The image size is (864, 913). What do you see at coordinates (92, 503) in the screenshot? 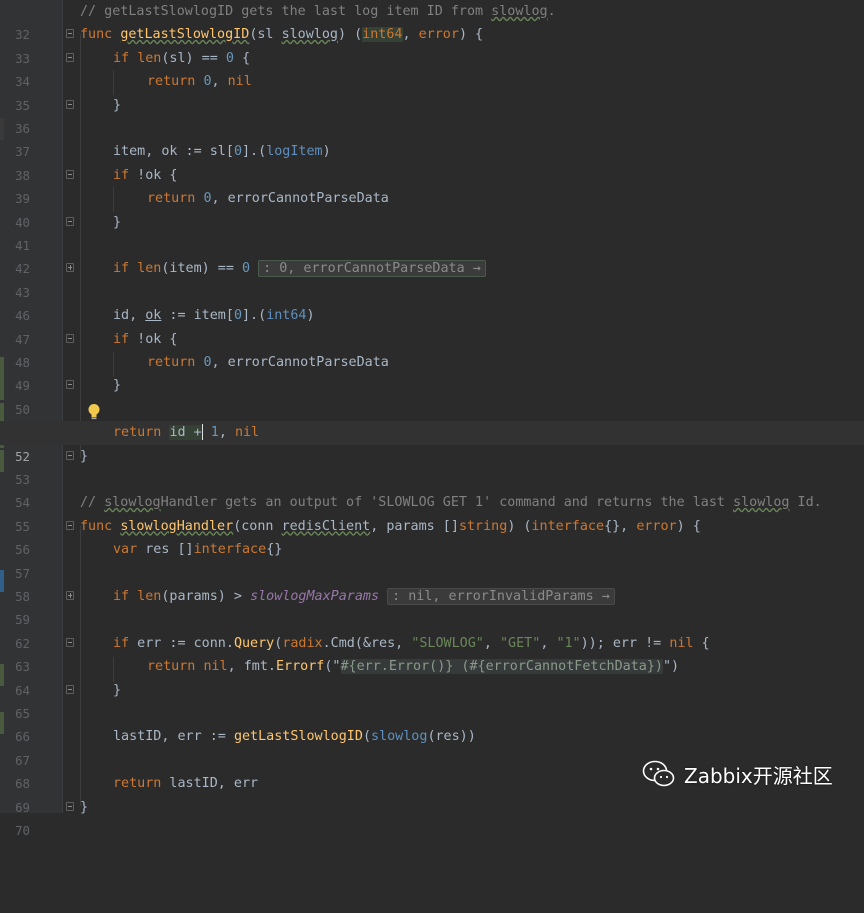
I see `comment-text: //` at bounding box center [92, 503].